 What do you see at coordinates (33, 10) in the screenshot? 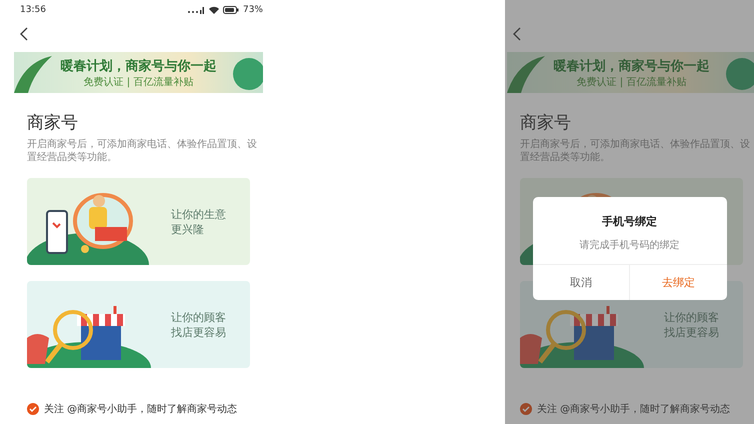
I see `status-time: 13:56` at bounding box center [33, 10].